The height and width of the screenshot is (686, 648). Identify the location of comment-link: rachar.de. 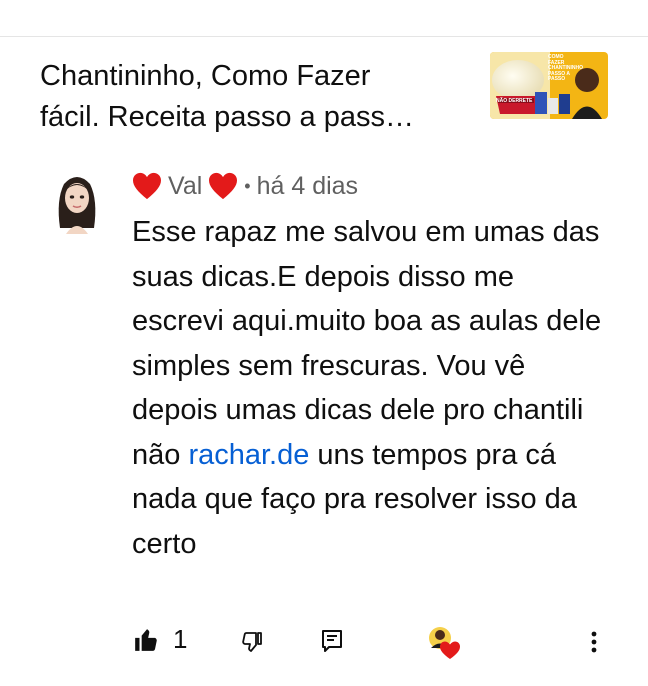
(248, 455).